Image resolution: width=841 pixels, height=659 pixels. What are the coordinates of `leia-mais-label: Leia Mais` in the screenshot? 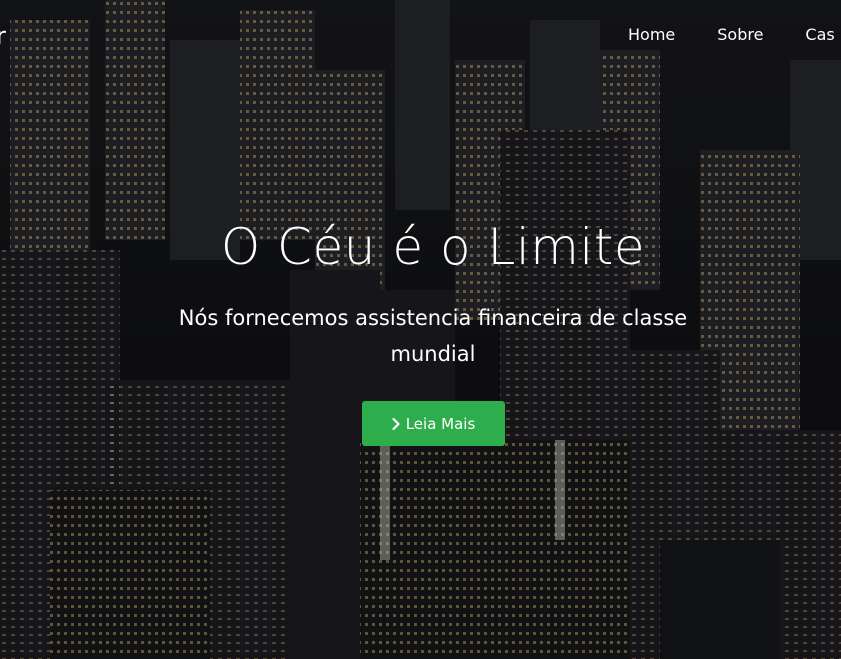 It's located at (440, 423).